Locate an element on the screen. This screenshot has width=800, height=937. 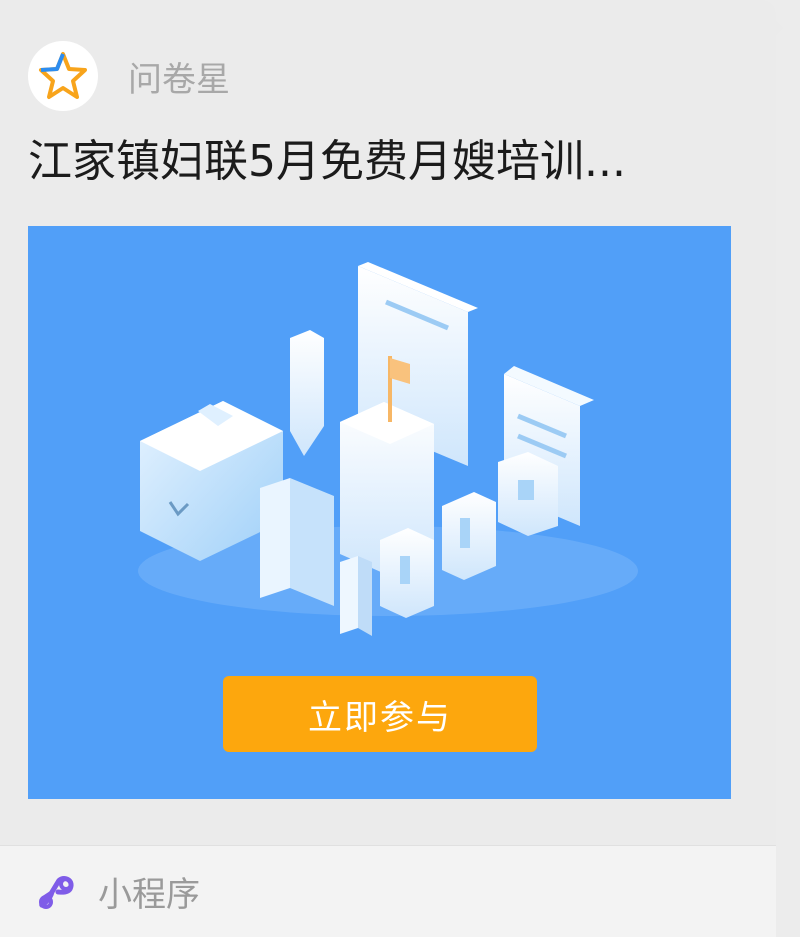
bubble-tail is located at coordinates (778, 28).